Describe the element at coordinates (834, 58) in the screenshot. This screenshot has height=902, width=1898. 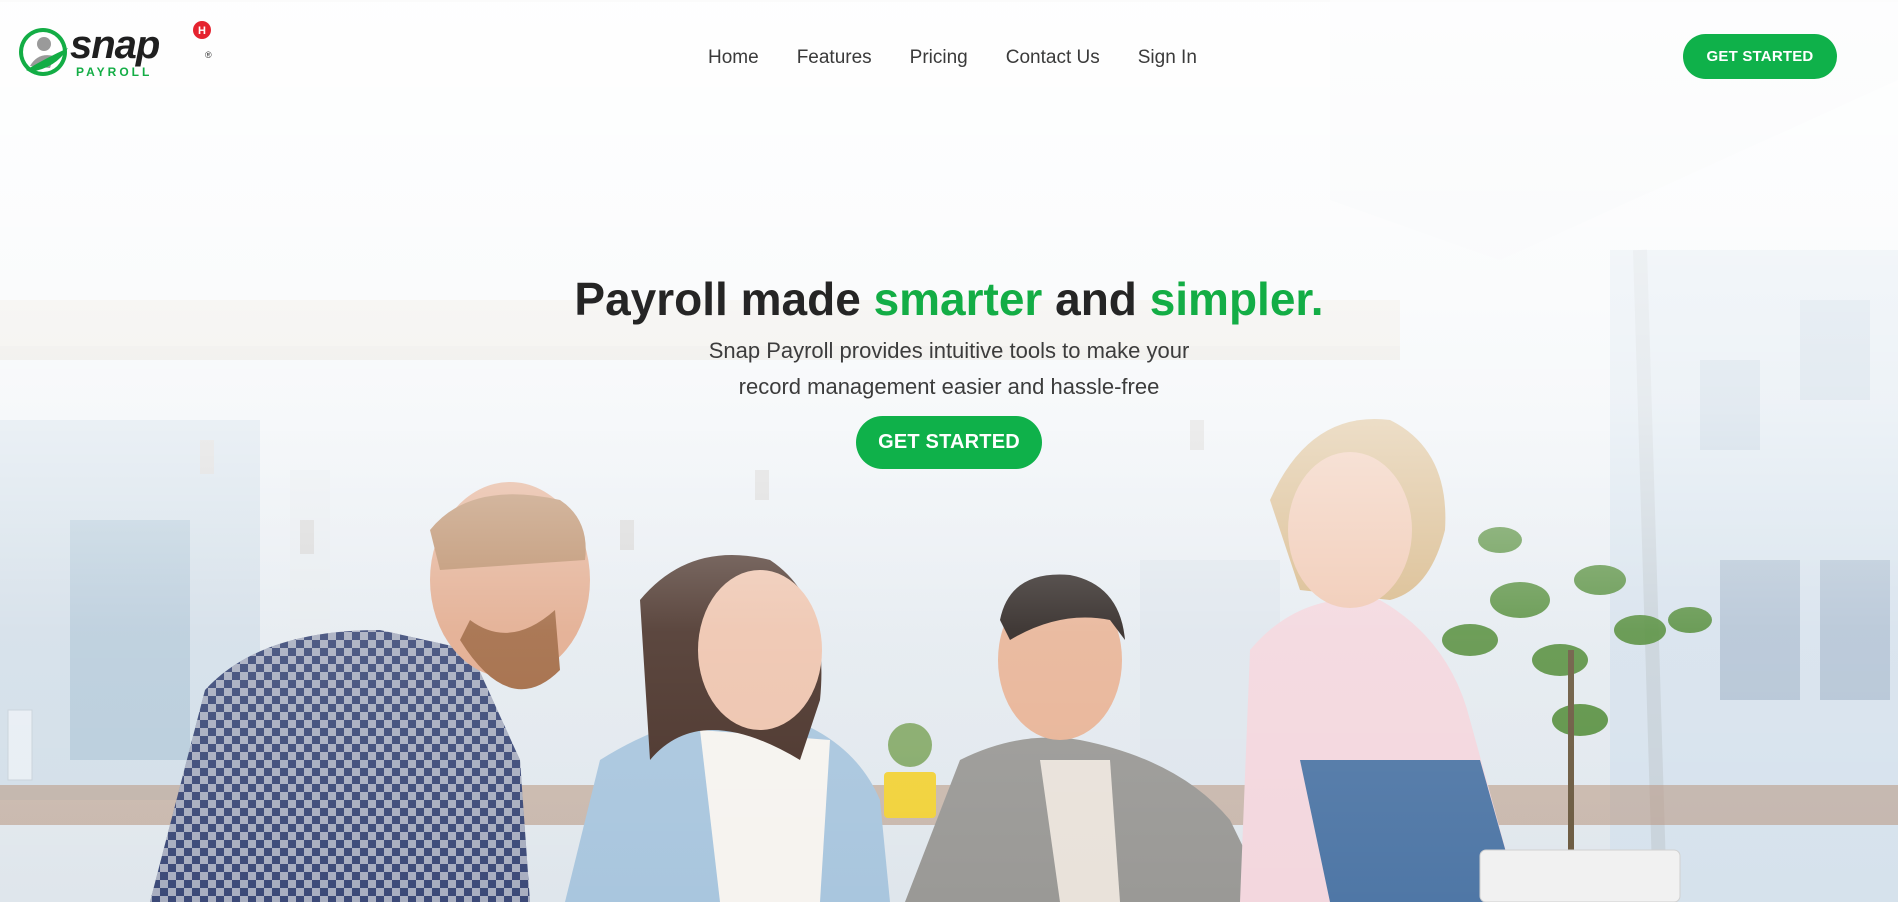
I see `nav-features: Features` at that location.